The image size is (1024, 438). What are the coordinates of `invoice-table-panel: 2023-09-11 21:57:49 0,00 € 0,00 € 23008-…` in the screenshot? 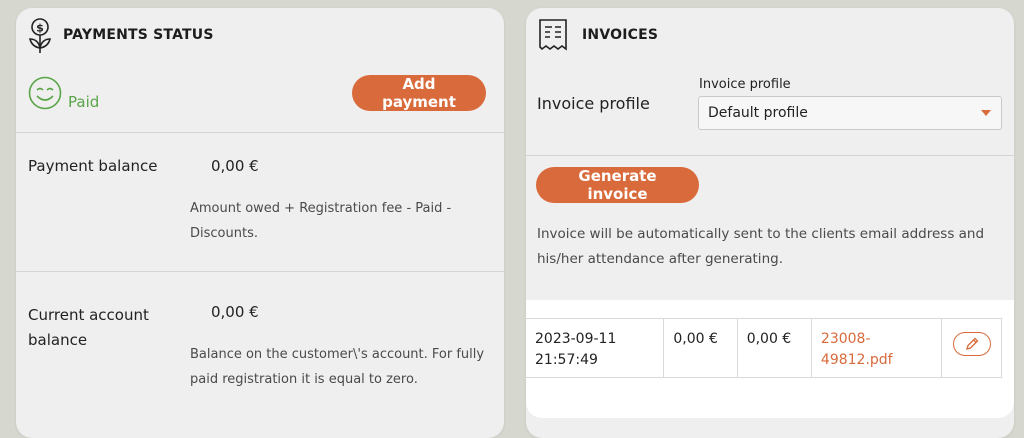 It's located at (770, 359).